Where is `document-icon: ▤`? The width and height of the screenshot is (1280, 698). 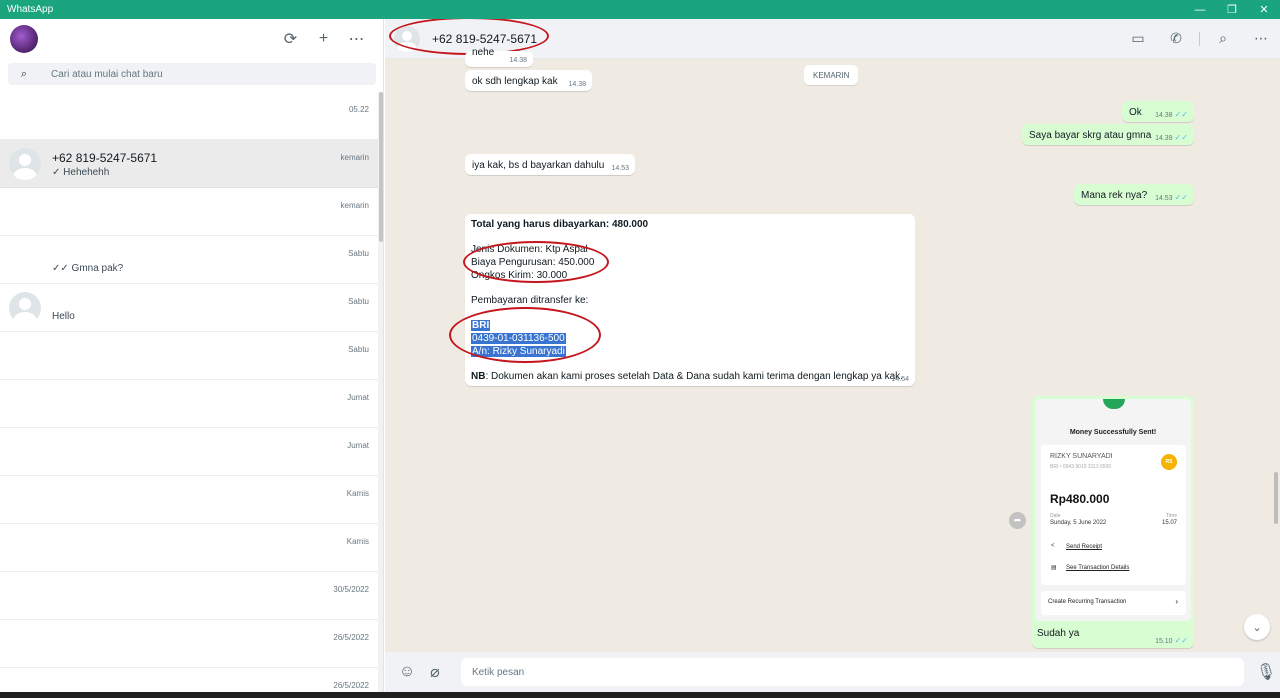 document-icon: ▤ is located at coordinates (1054, 568).